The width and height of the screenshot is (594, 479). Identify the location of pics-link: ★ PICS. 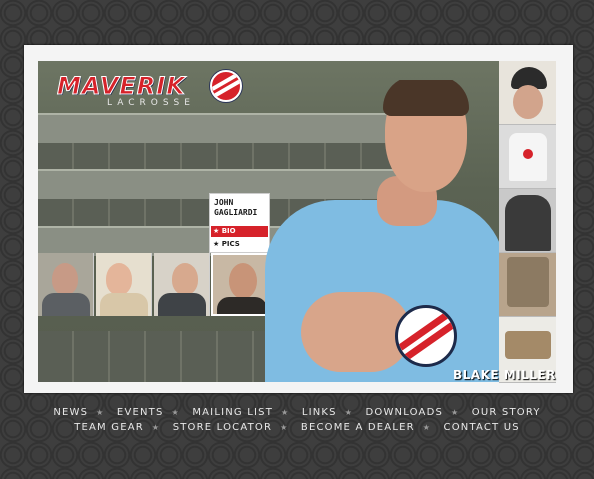
(239, 244).